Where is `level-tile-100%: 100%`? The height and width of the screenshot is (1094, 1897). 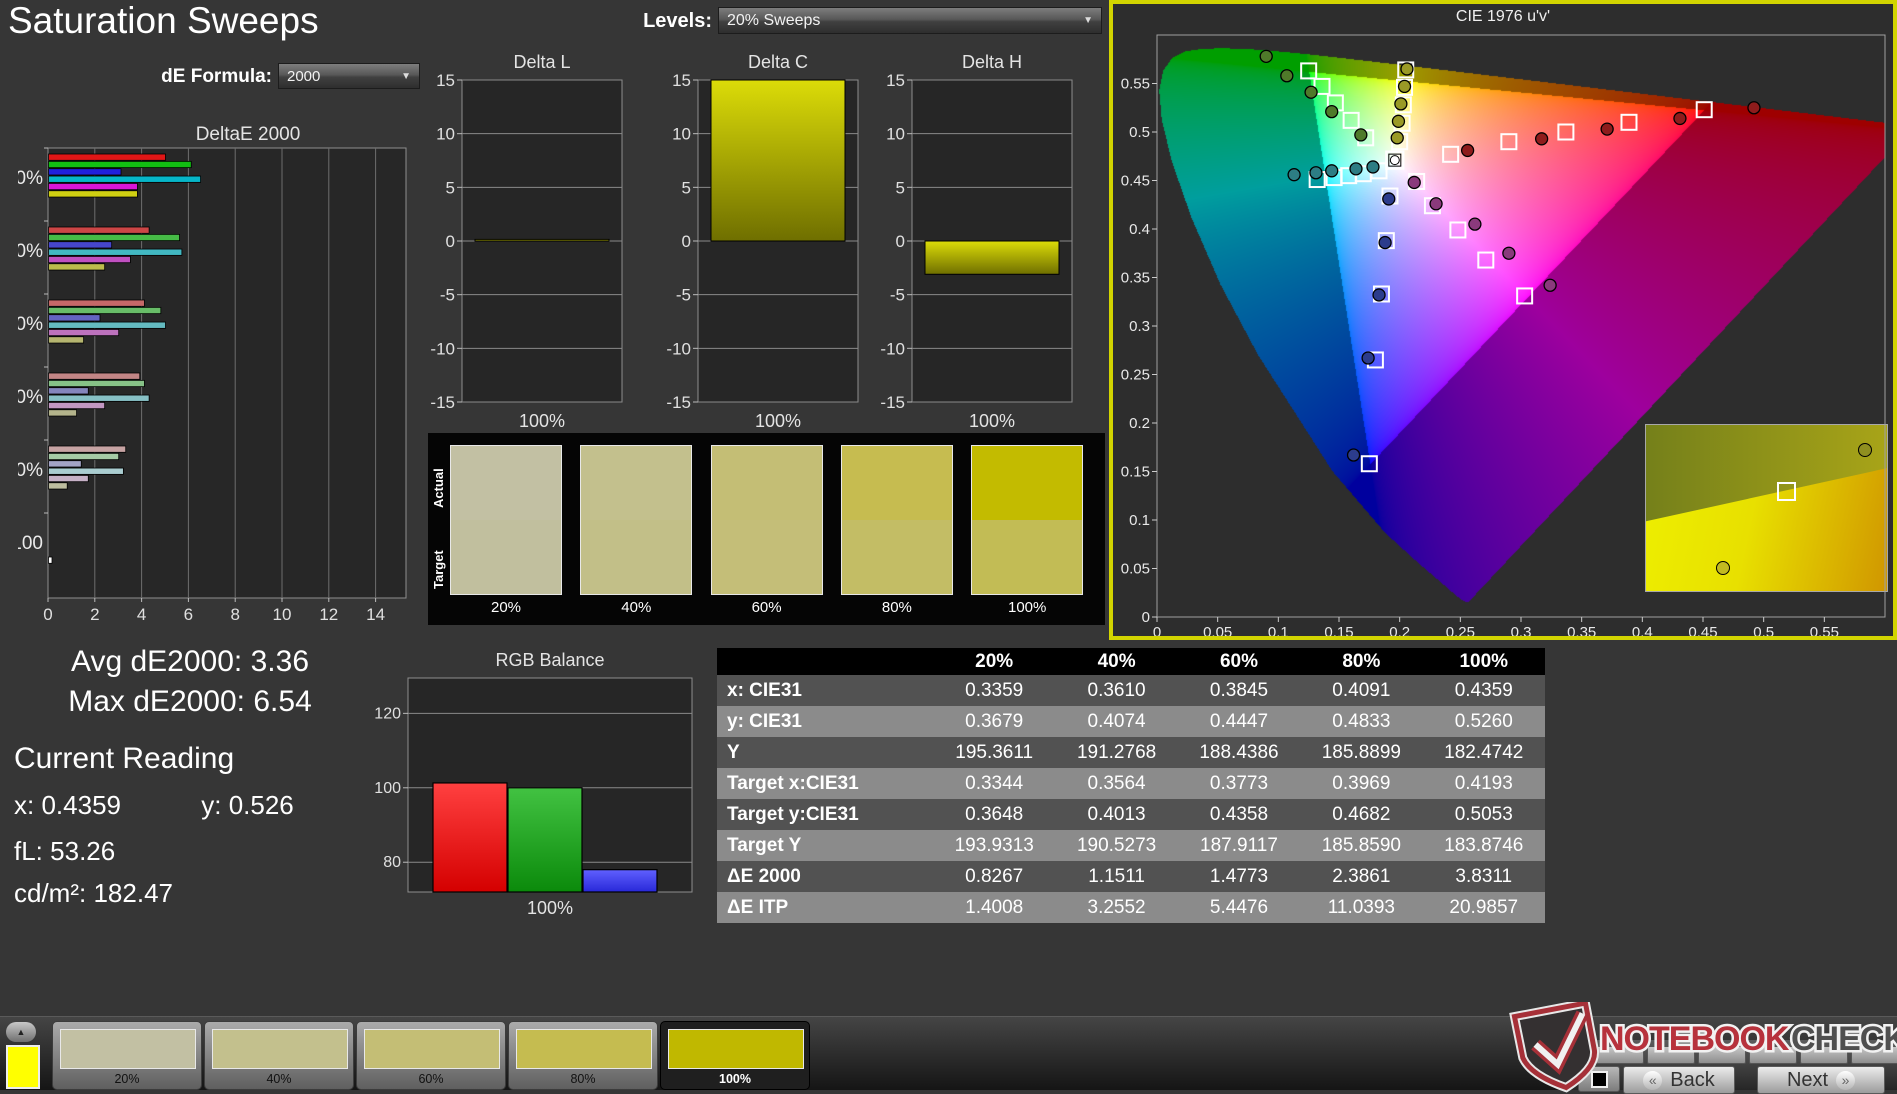 level-tile-100%: 100% is located at coordinates (735, 1055).